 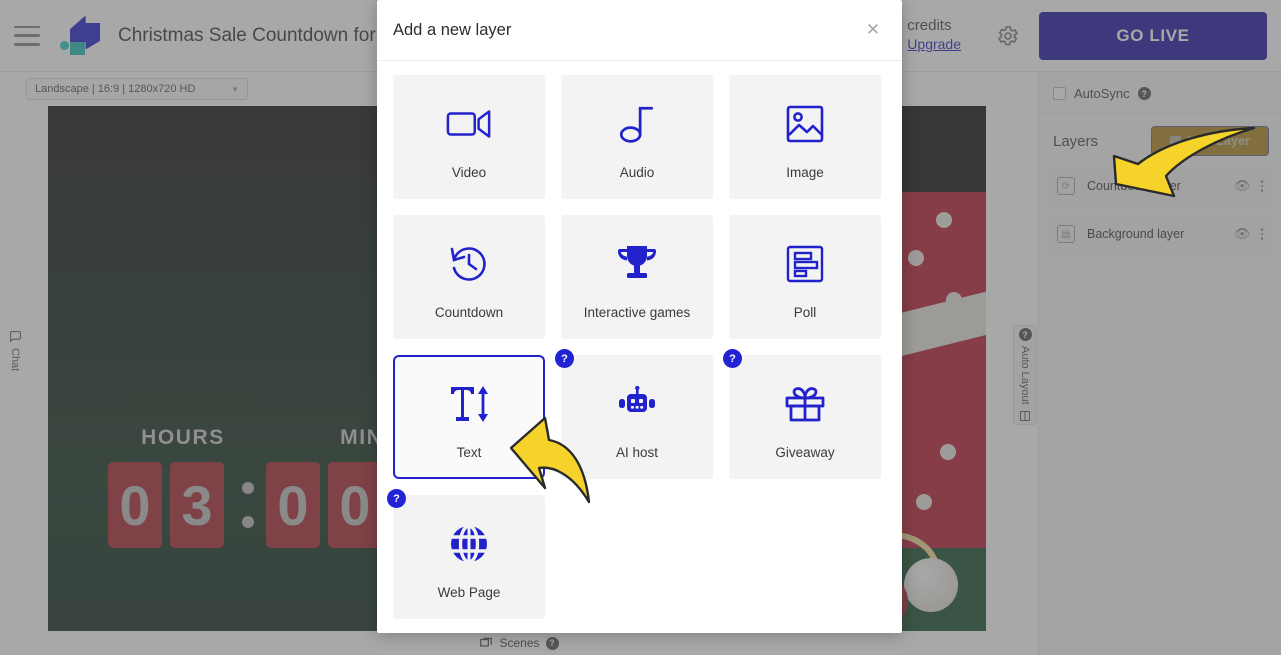 I want to click on layer-card-poll: Poll, so click(x=805, y=277).